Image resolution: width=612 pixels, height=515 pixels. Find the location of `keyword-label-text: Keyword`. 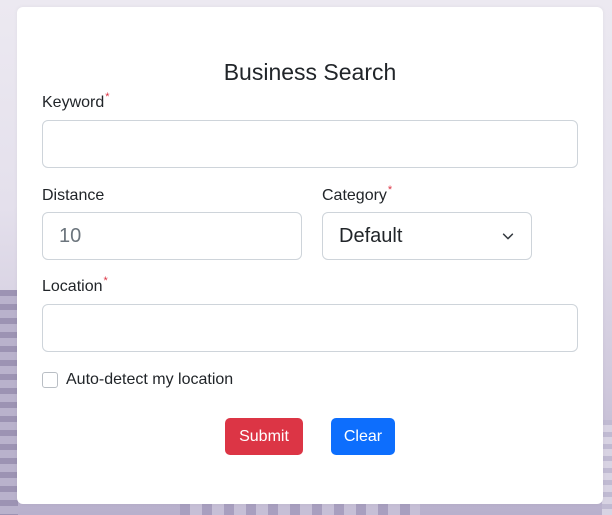

keyword-label-text: Keyword is located at coordinates (73, 102).